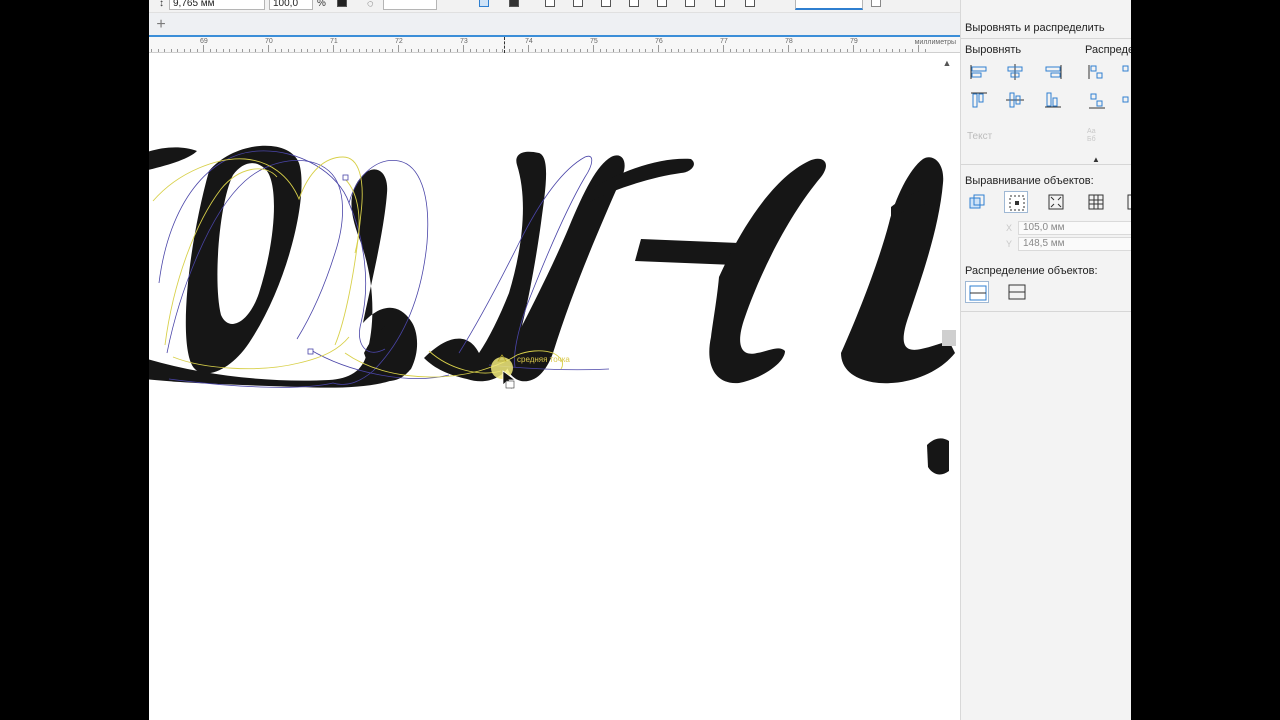  I want to click on pointer-badge-icon, so click(510, 384).